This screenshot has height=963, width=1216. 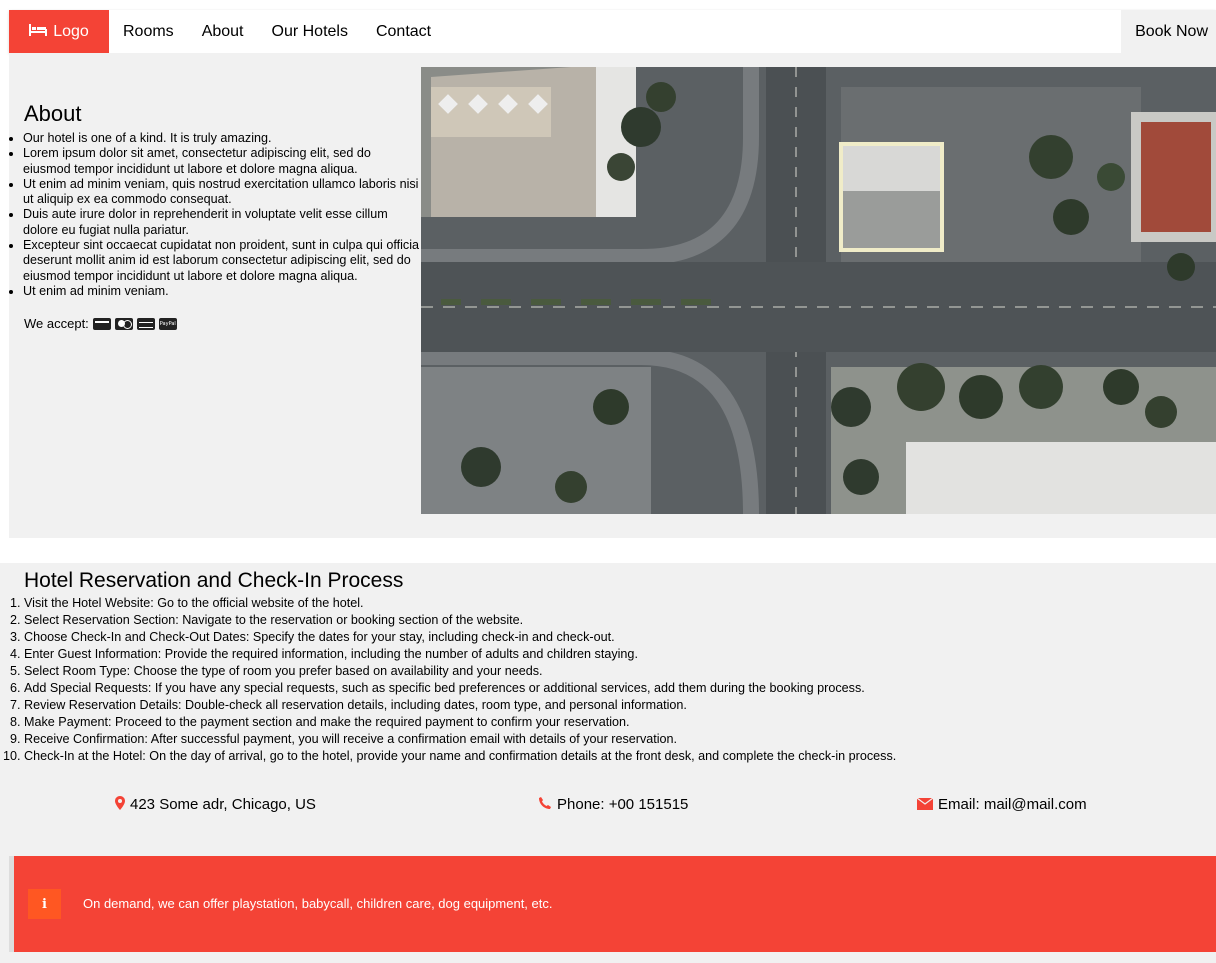 I want to click on accept-label: We accept:, so click(x=56, y=324).